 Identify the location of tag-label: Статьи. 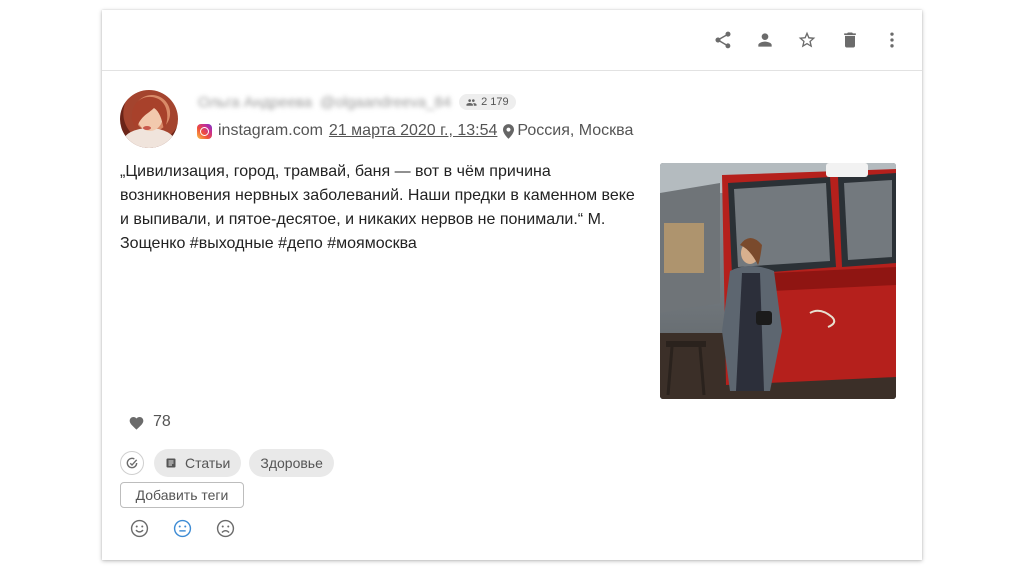
(208, 463).